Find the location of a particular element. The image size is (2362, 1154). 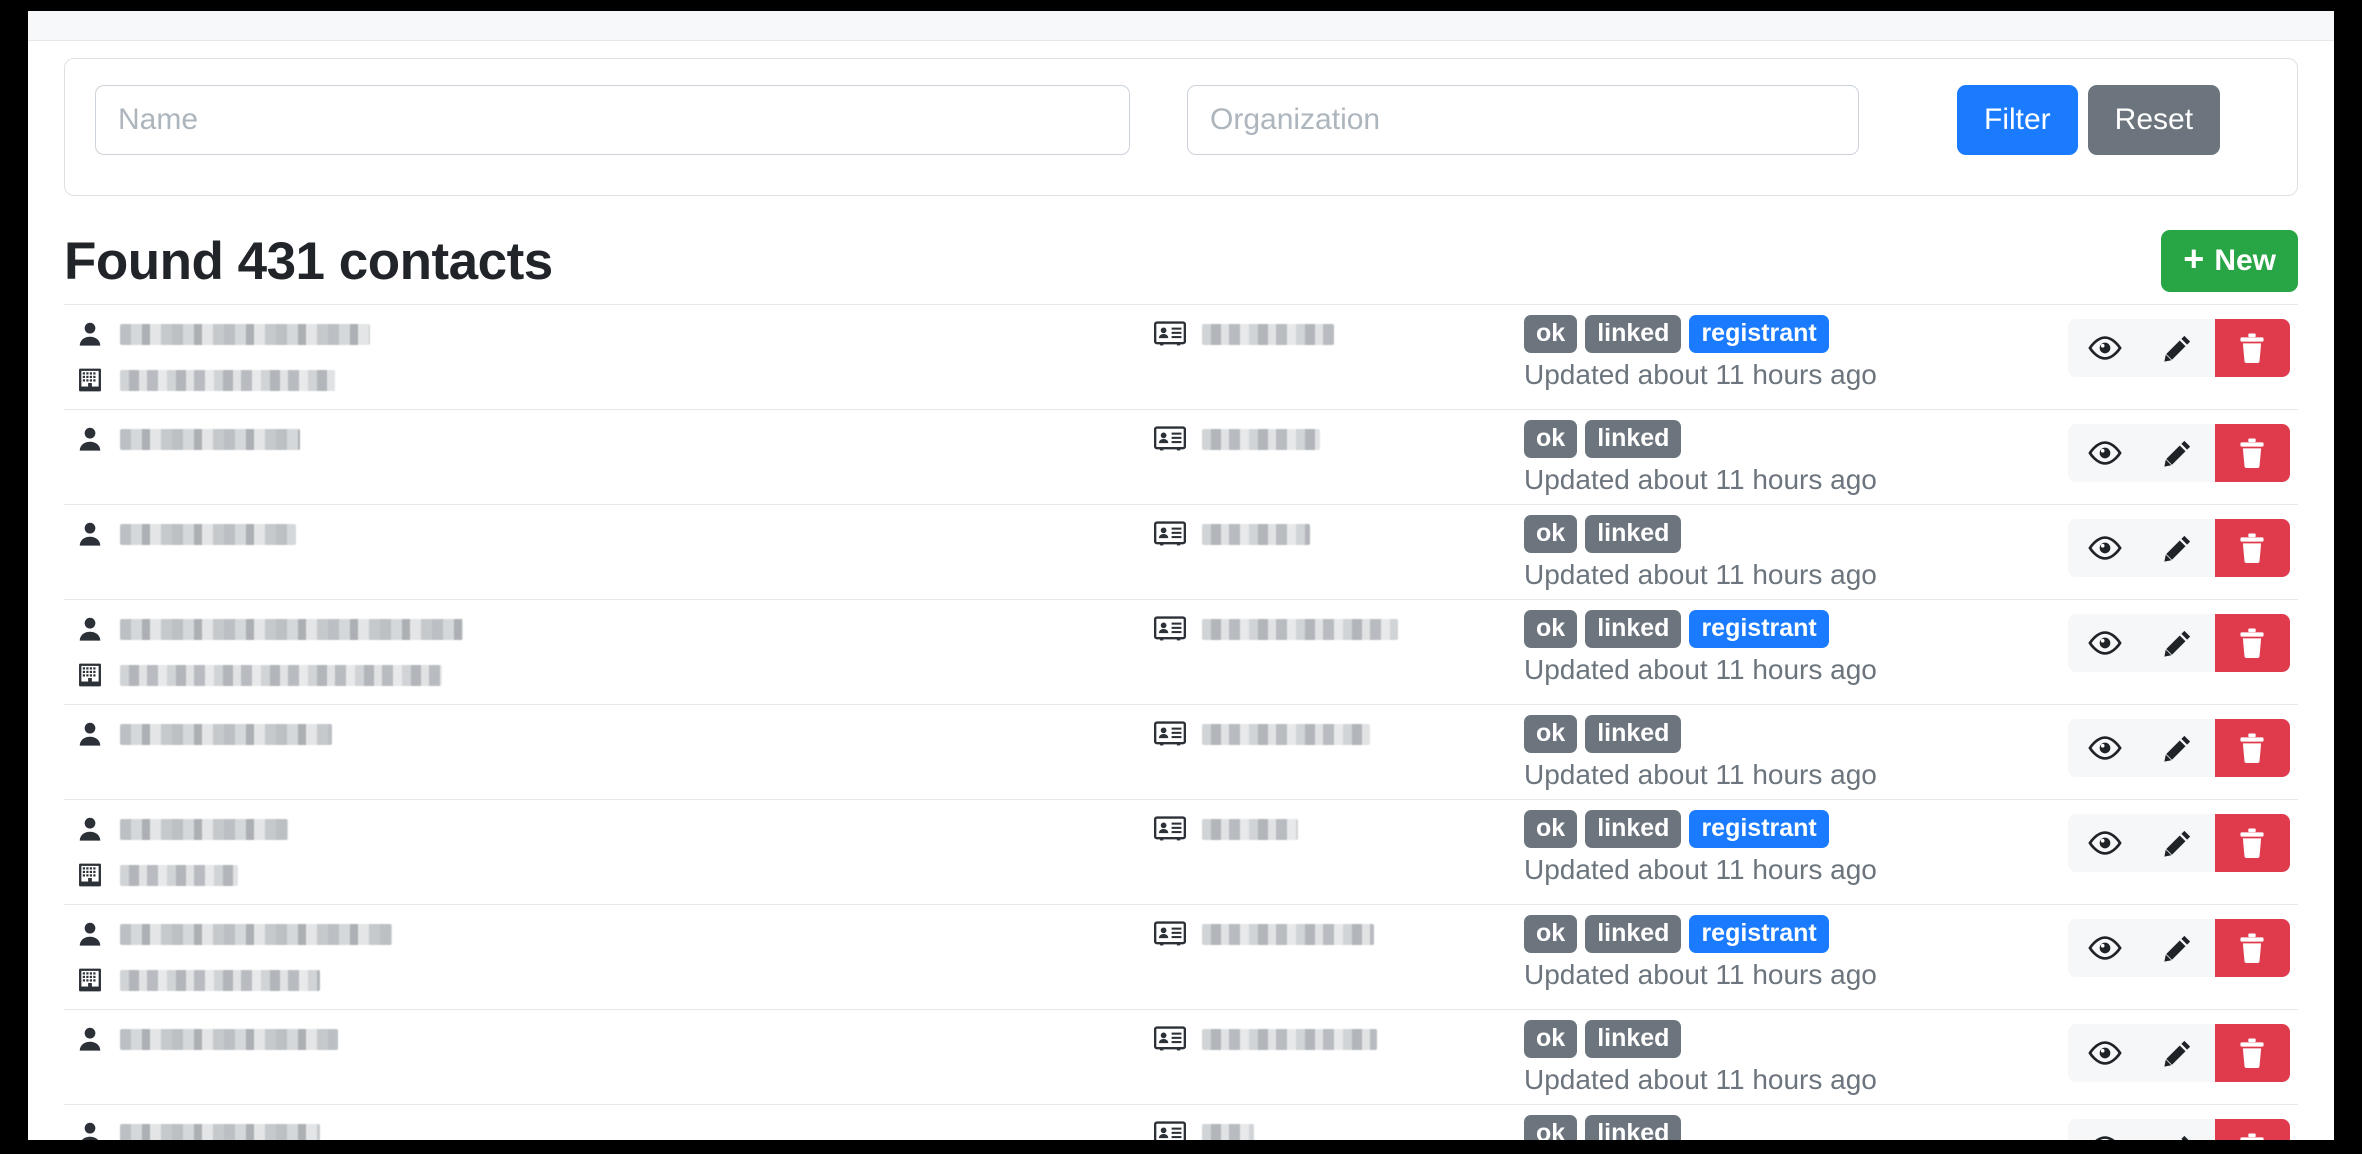

status-cell: ok linked Updated about 11 hours ago is located at coordinates (1796, 552).